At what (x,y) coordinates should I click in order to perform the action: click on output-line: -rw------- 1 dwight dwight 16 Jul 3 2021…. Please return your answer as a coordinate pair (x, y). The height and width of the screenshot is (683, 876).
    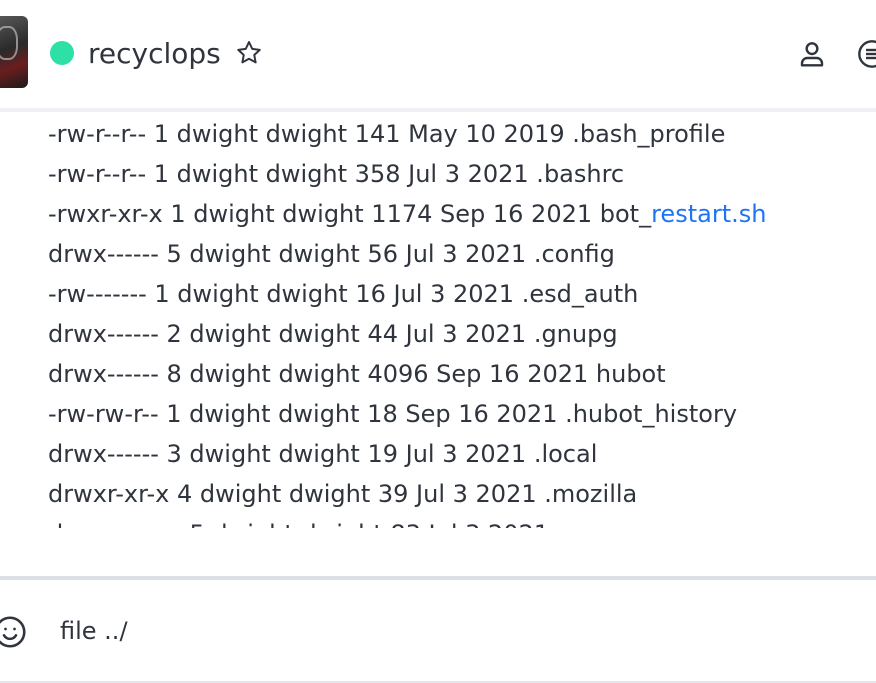
    Looking at the image, I should click on (343, 294).